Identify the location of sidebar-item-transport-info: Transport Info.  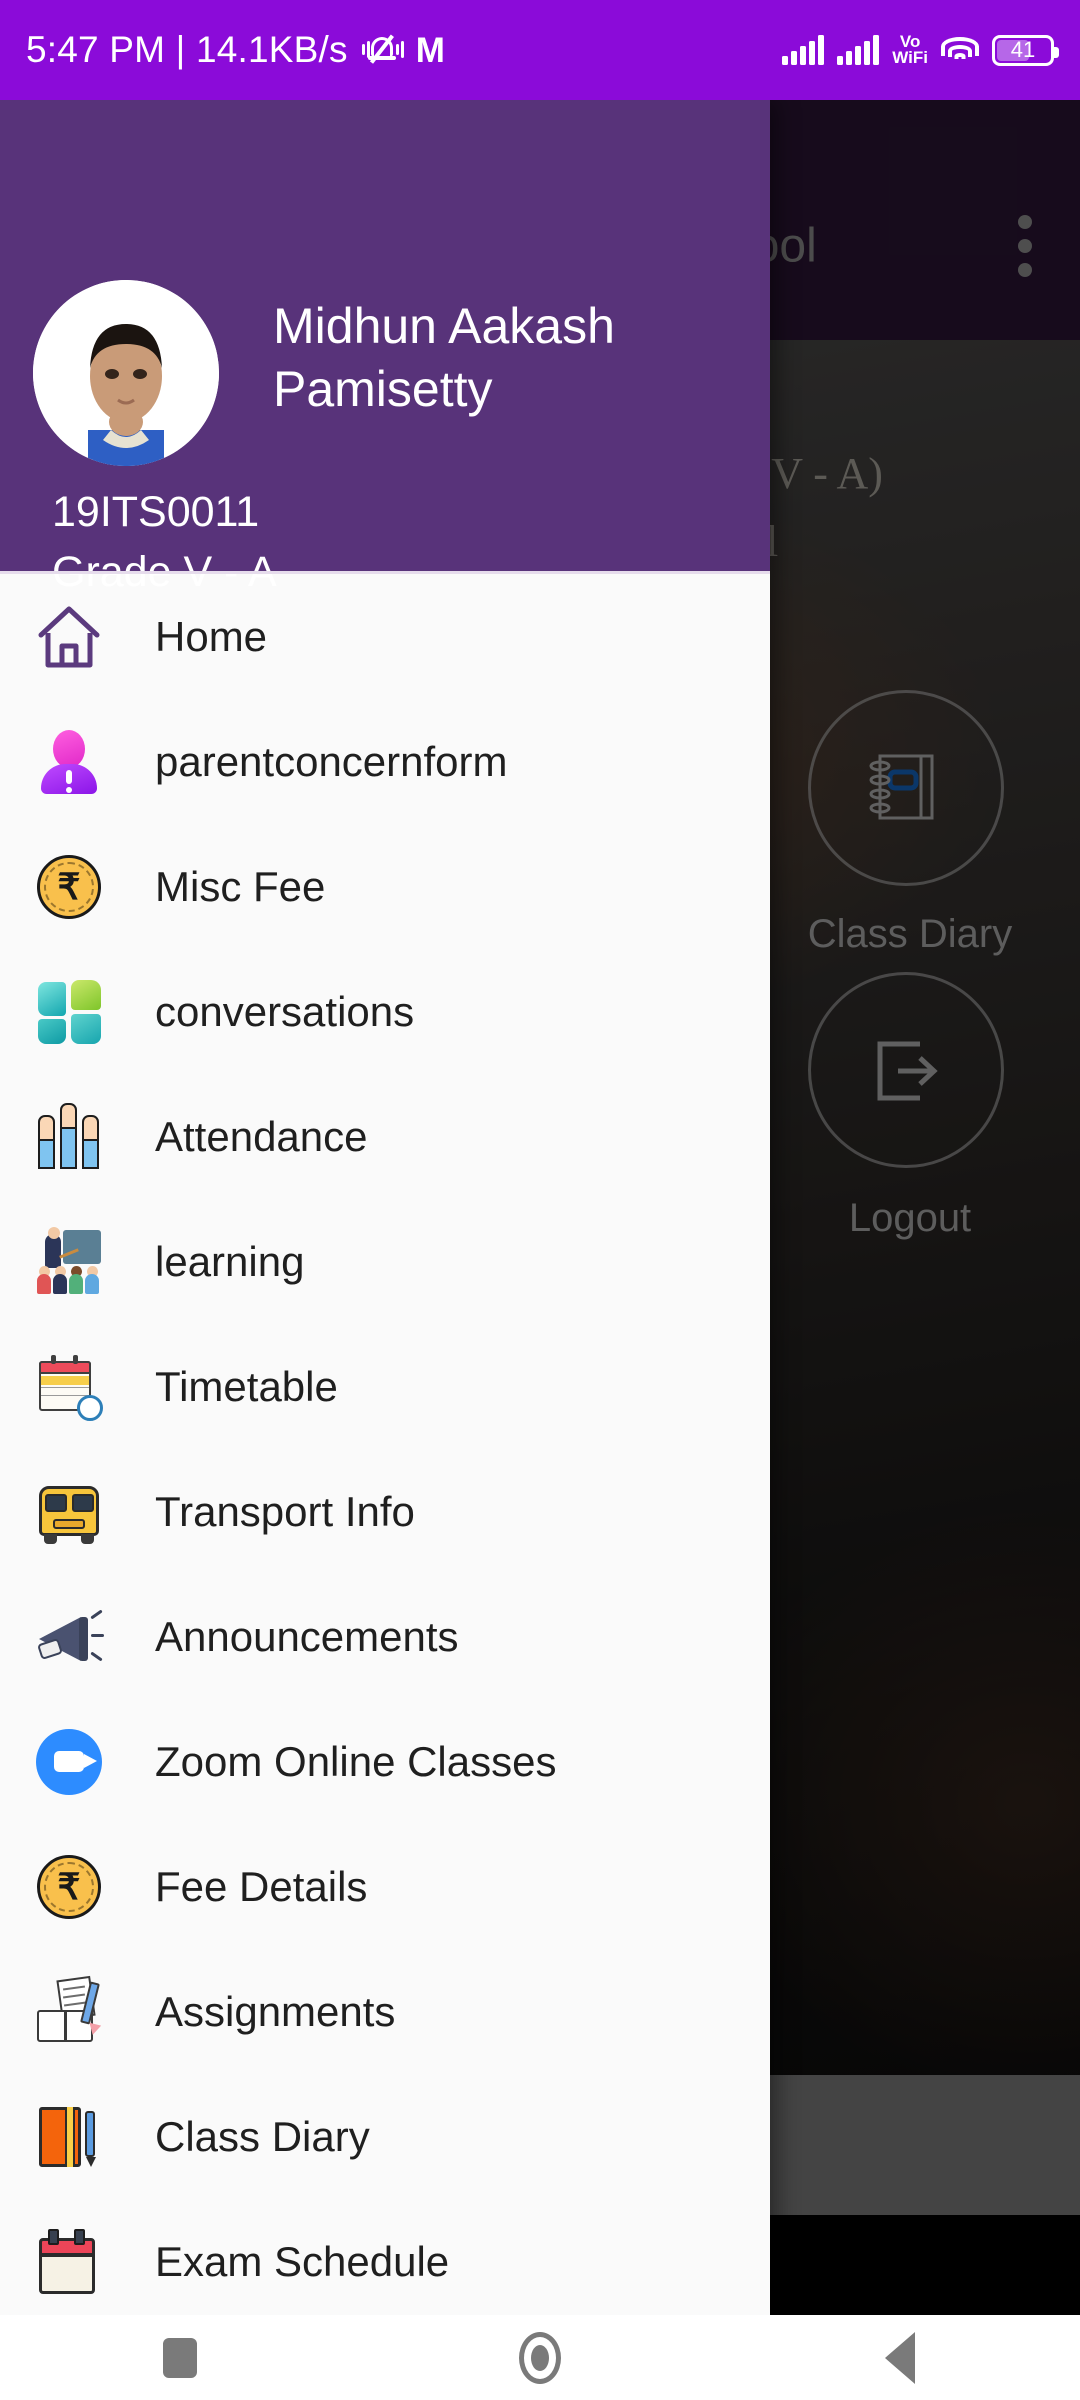
(385, 1511).